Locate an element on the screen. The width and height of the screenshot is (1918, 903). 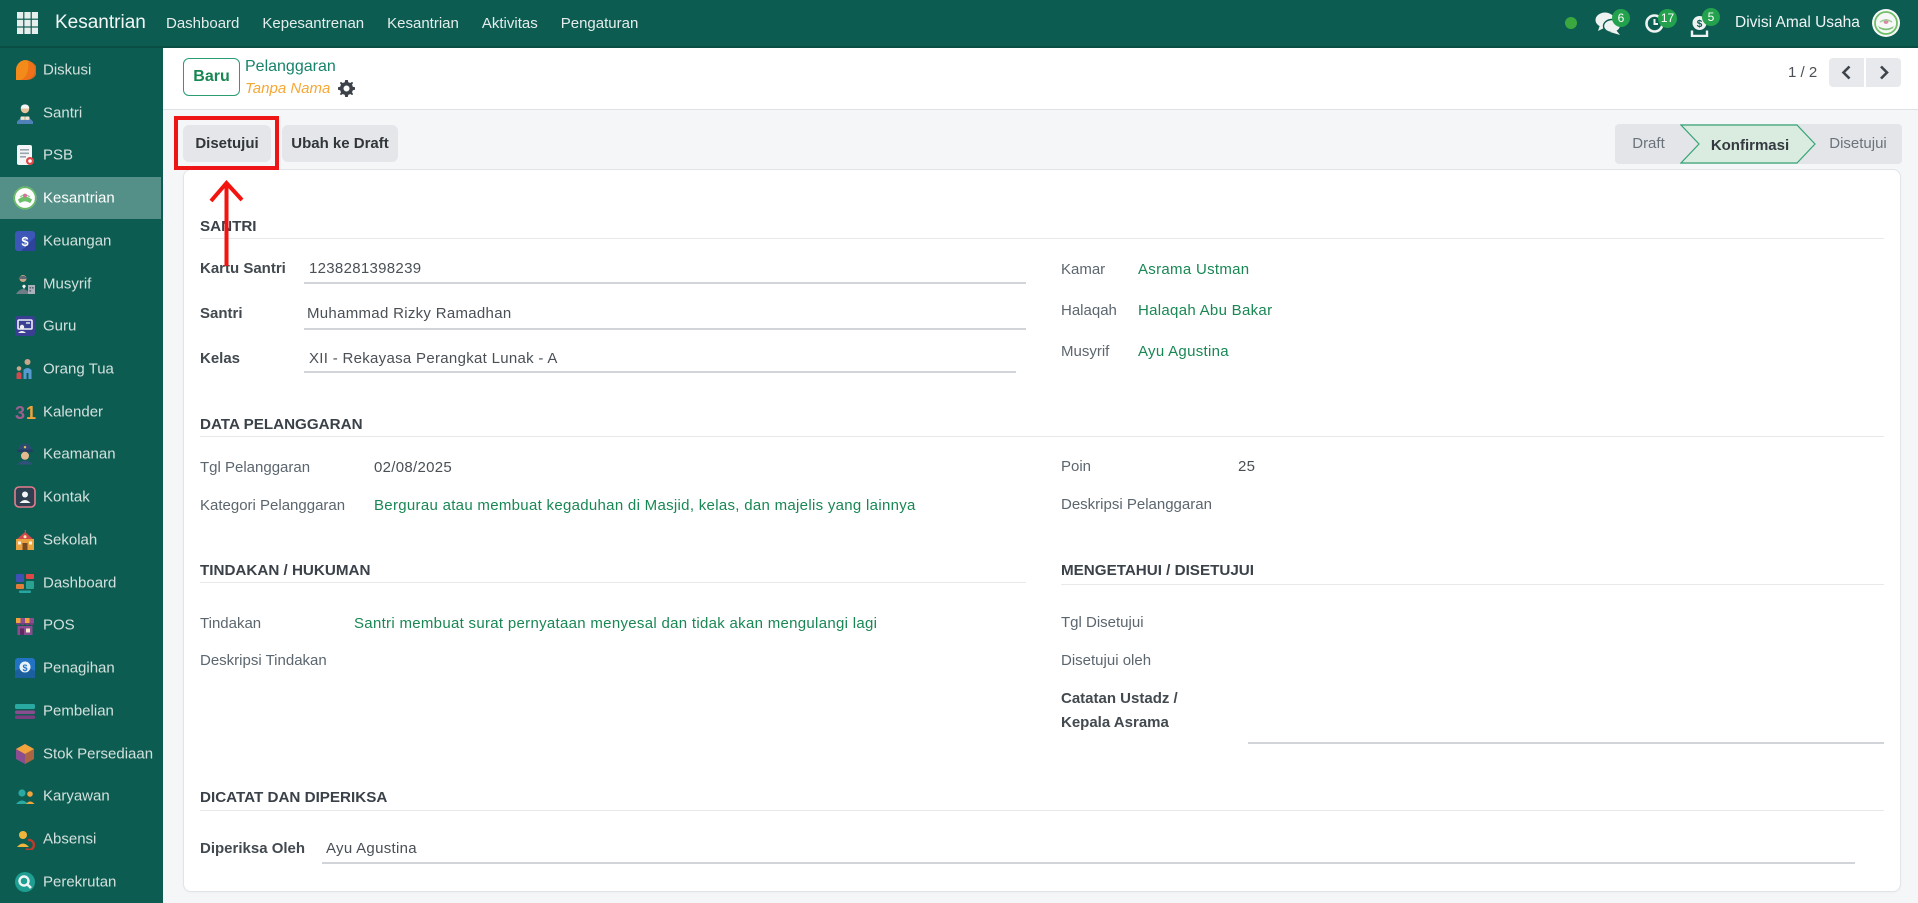
svg-text: 3 is located at coordinates (20, 413).